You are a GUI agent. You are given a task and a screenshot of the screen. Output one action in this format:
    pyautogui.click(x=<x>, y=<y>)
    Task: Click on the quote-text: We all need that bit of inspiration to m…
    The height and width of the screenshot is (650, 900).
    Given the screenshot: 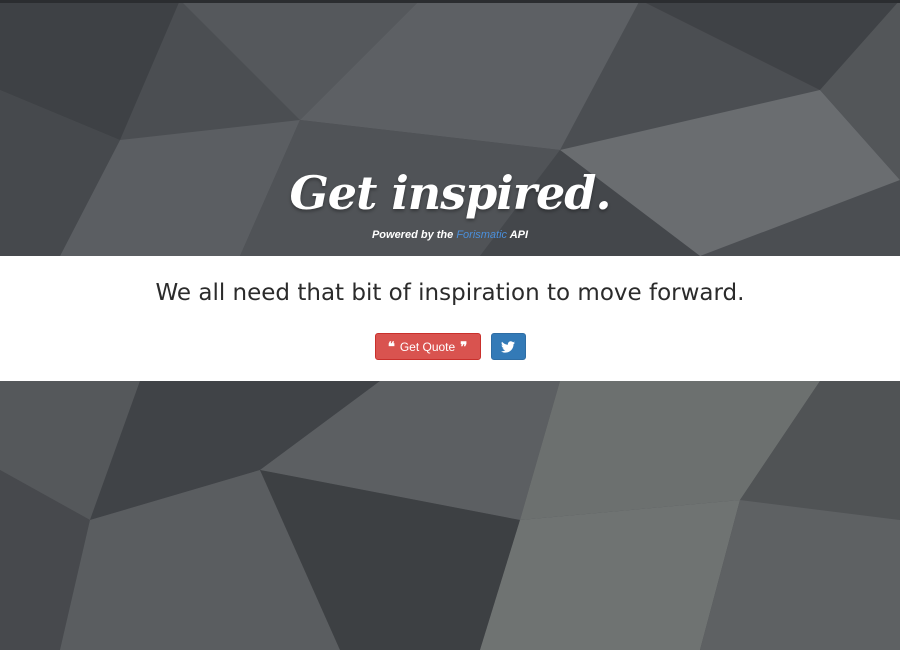 What is the action you would take?
    pyautogui.click(x=450, y=293)
    